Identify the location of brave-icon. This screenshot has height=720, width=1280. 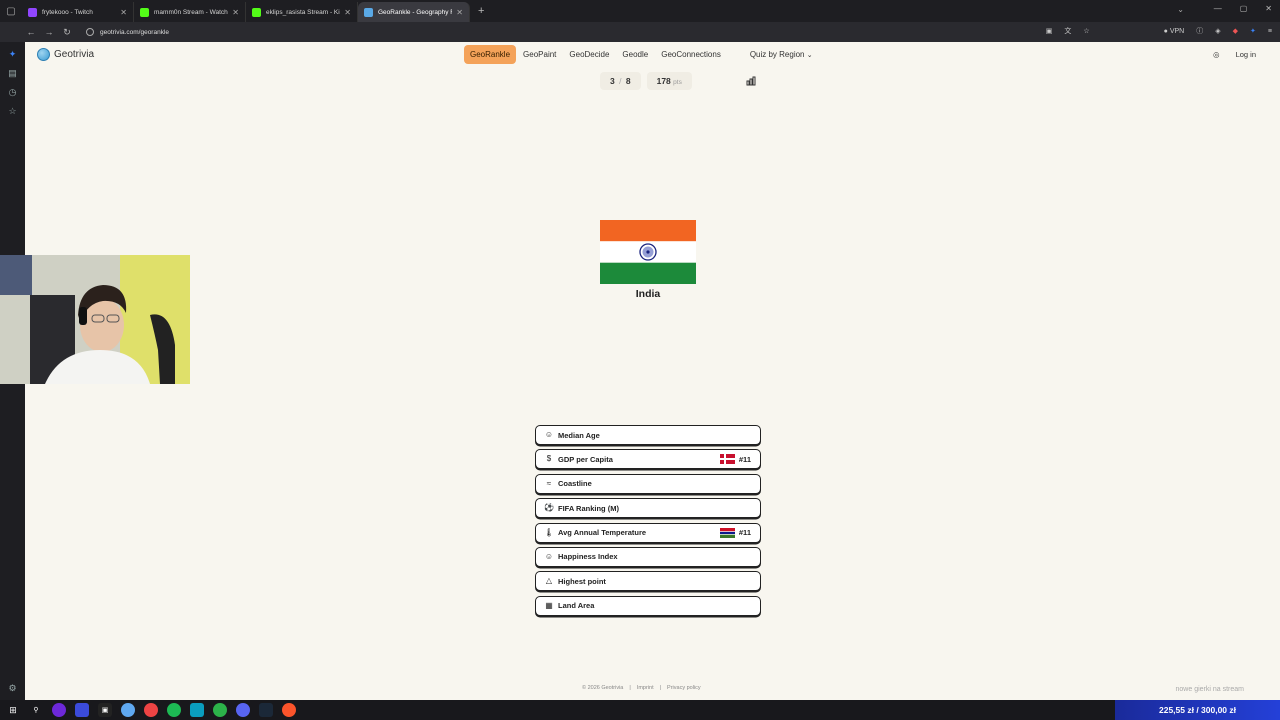
(289, 710).